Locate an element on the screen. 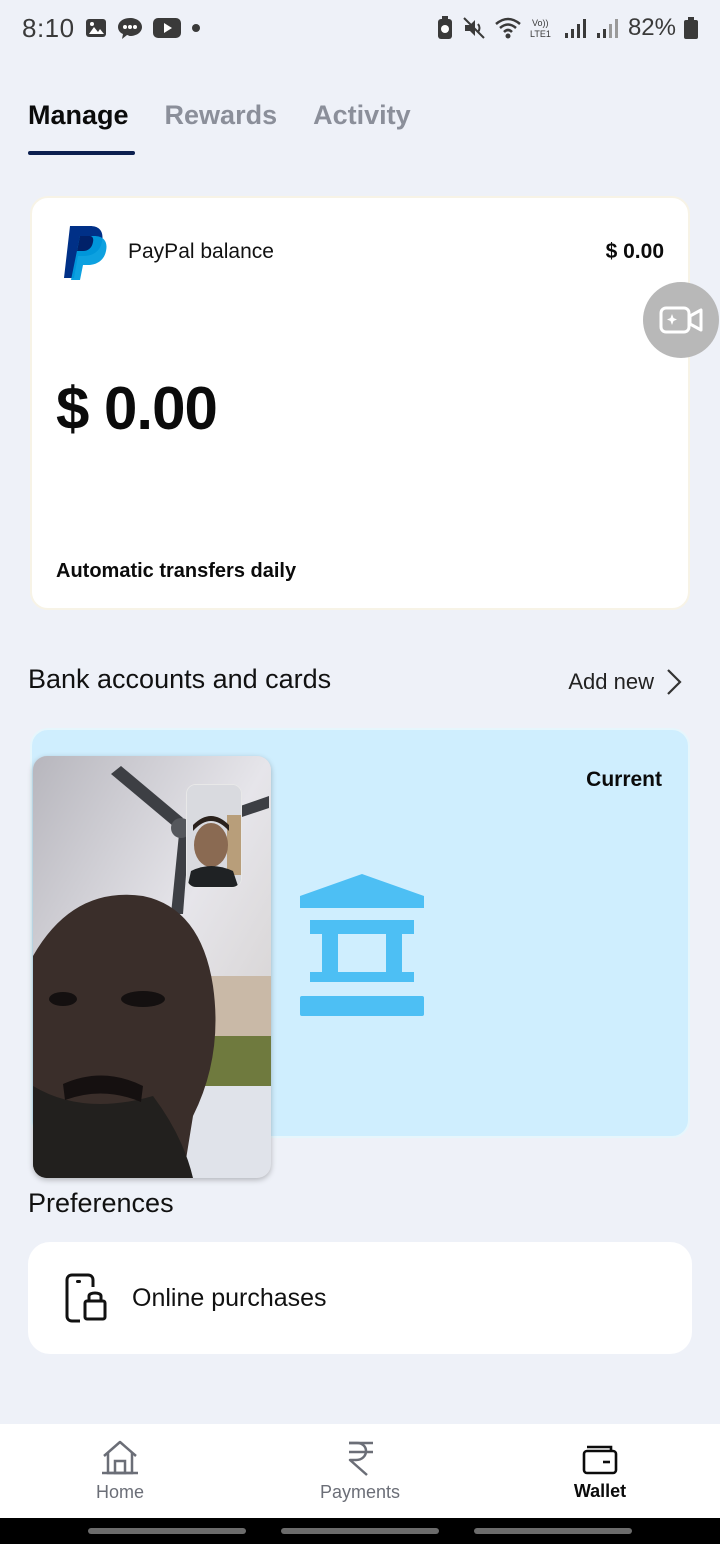  rupee-icon is located at coordinates (360, 1458).